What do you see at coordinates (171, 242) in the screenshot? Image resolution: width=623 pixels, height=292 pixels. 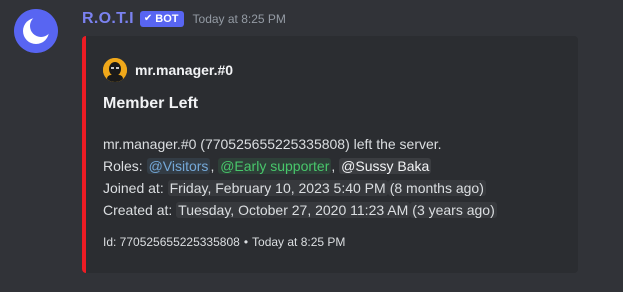 I see `footer-id: Id: 770525655225335808` at bounding box center [171, 242].